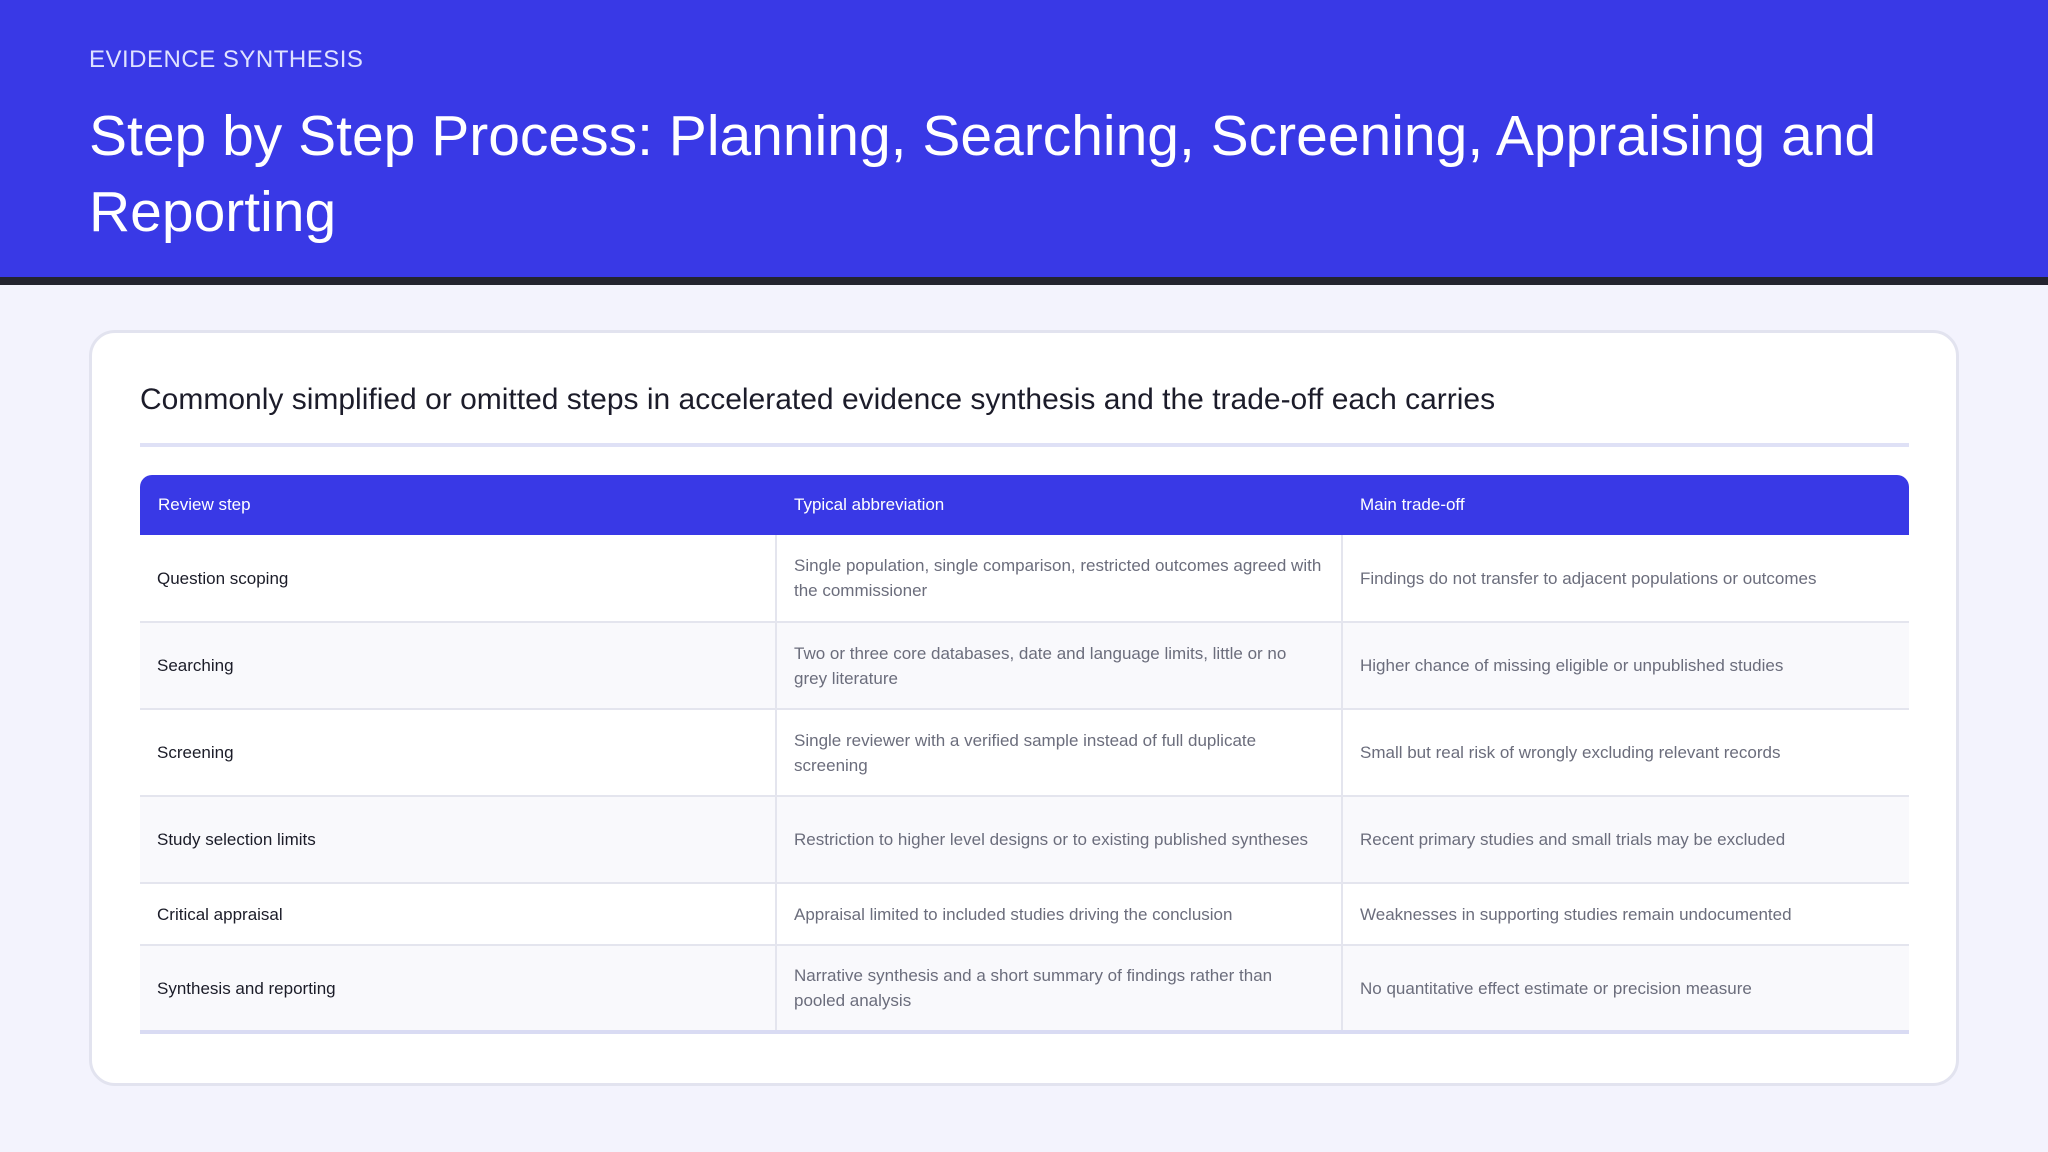 This screenshot has height=1152, width=2048. Describe the element at coordinates (458, 914) in the screenshot. I see `cell-review-step: Critical appraisal` at that location.